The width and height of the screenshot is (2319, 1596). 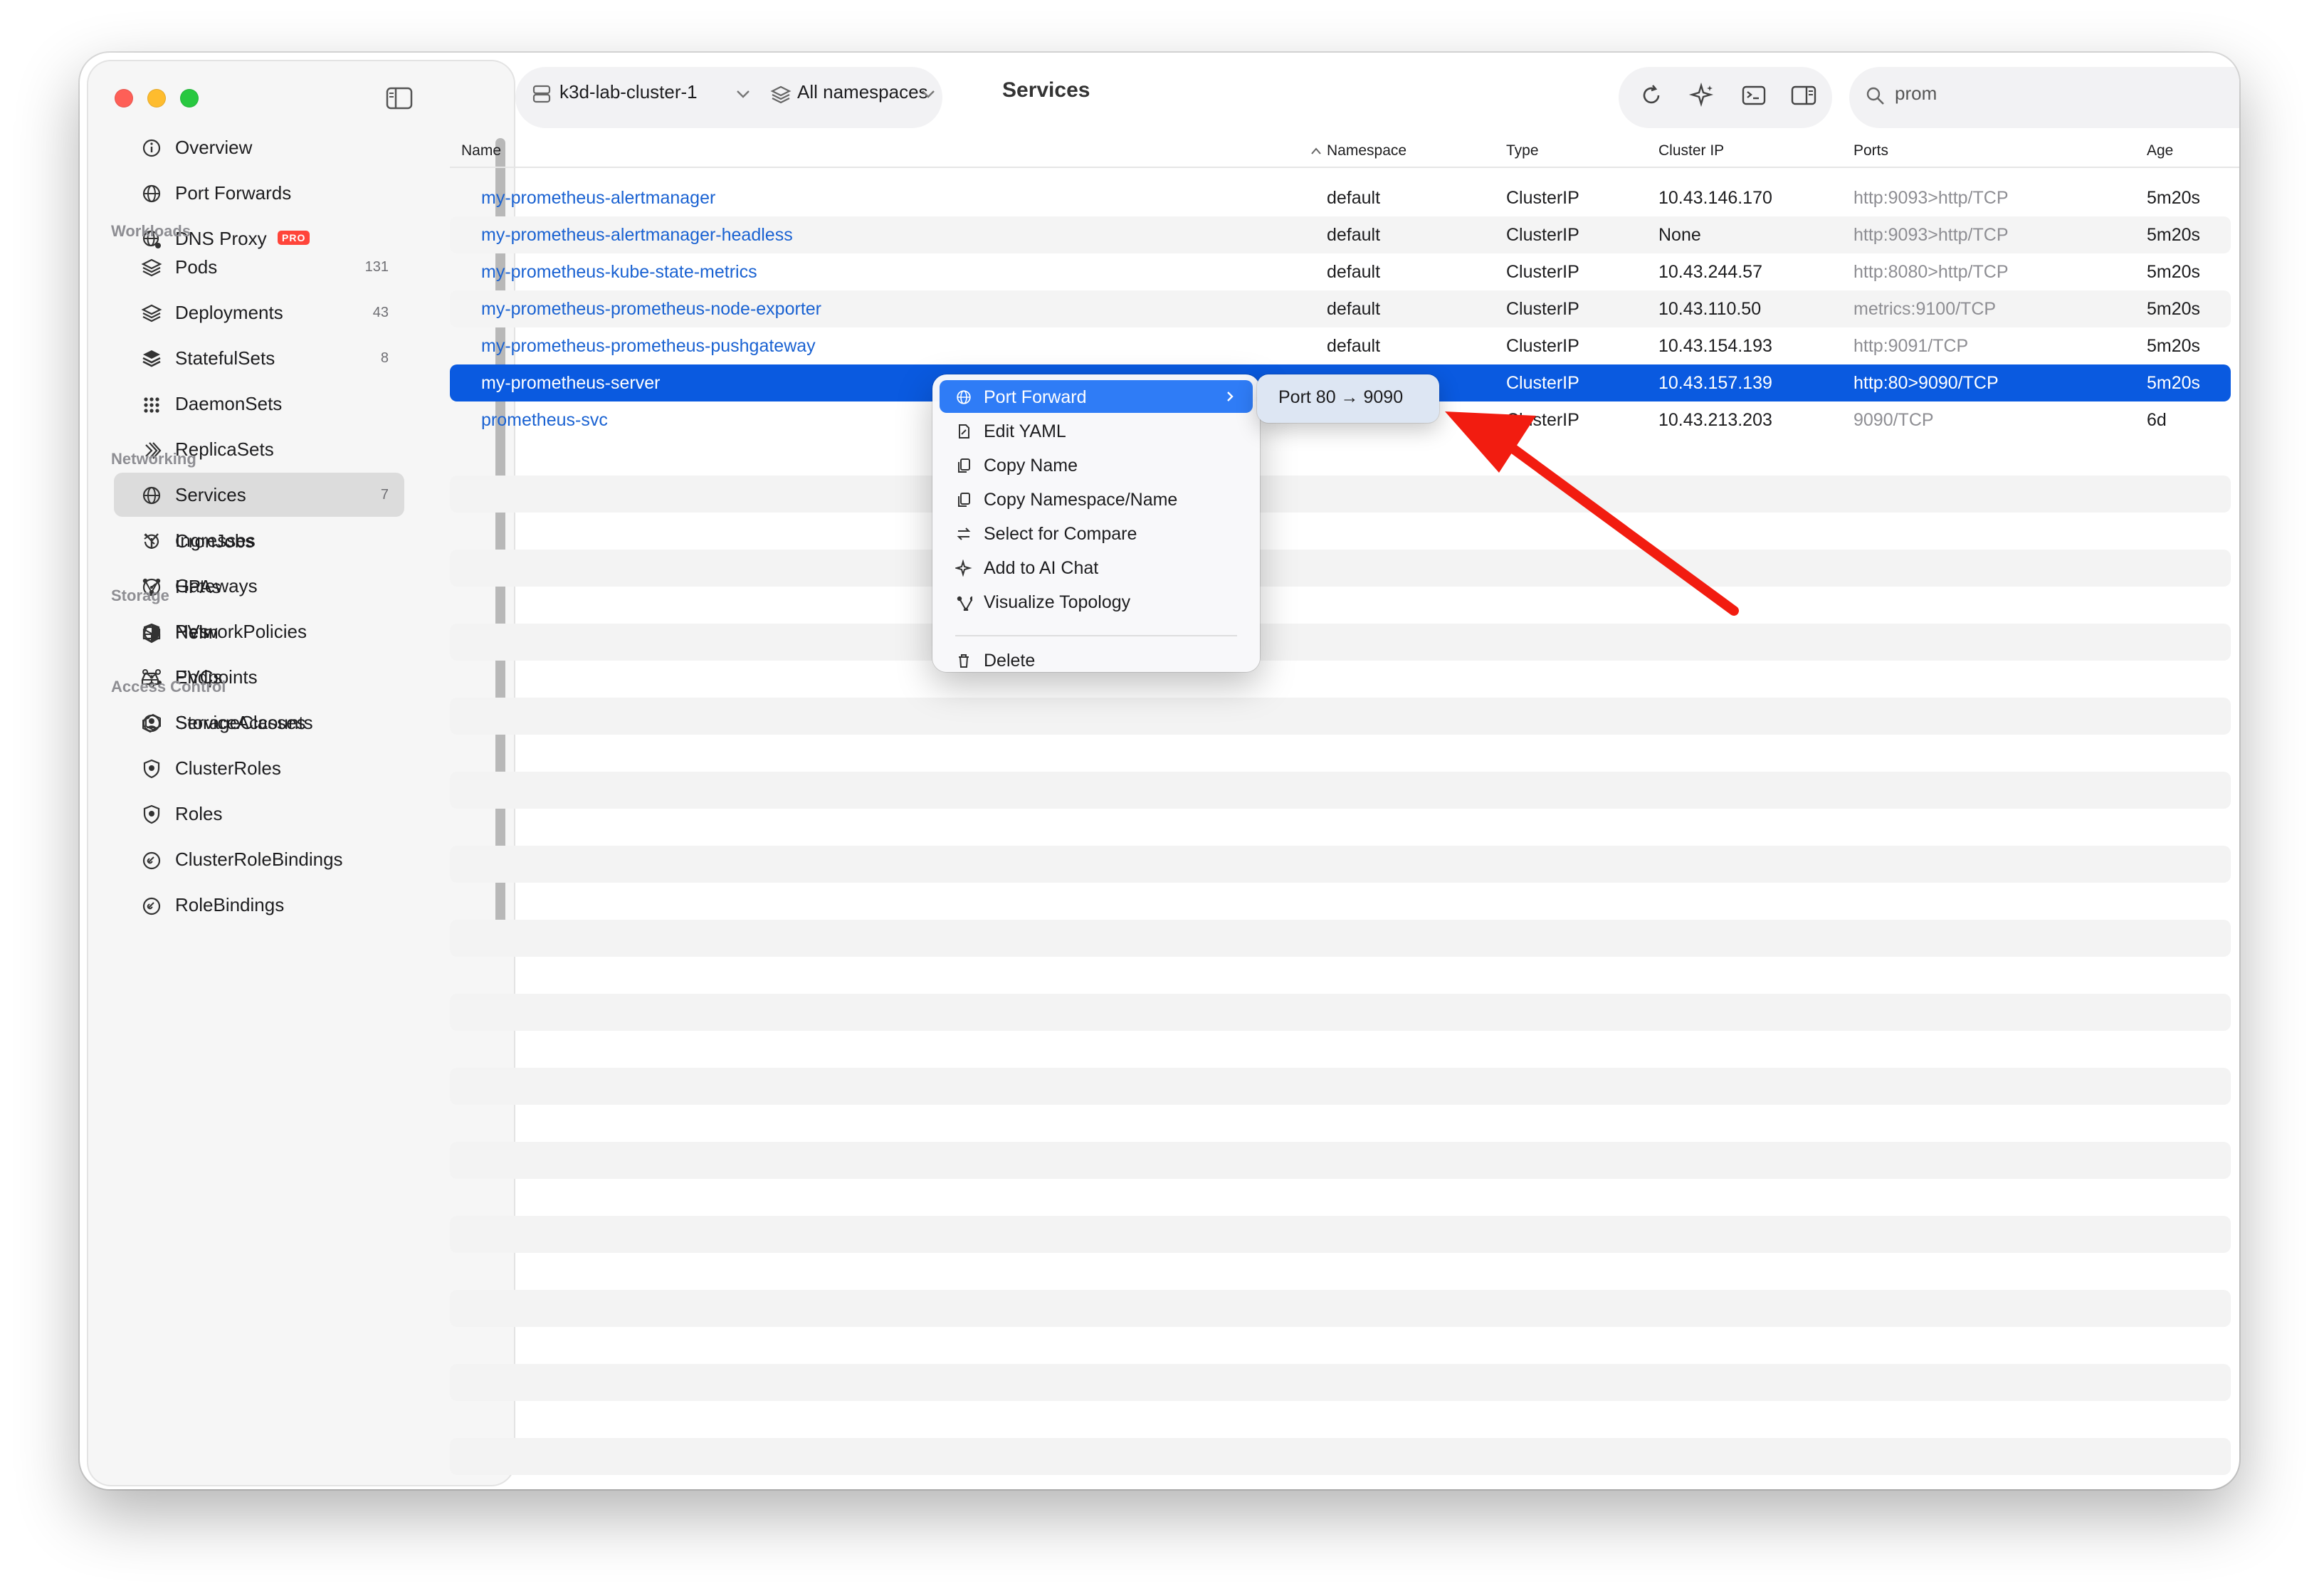 What do you see at coordinates (1652, 95) in the screenshot?
I see `refresh-icon` at bounding box center [1652, 95].